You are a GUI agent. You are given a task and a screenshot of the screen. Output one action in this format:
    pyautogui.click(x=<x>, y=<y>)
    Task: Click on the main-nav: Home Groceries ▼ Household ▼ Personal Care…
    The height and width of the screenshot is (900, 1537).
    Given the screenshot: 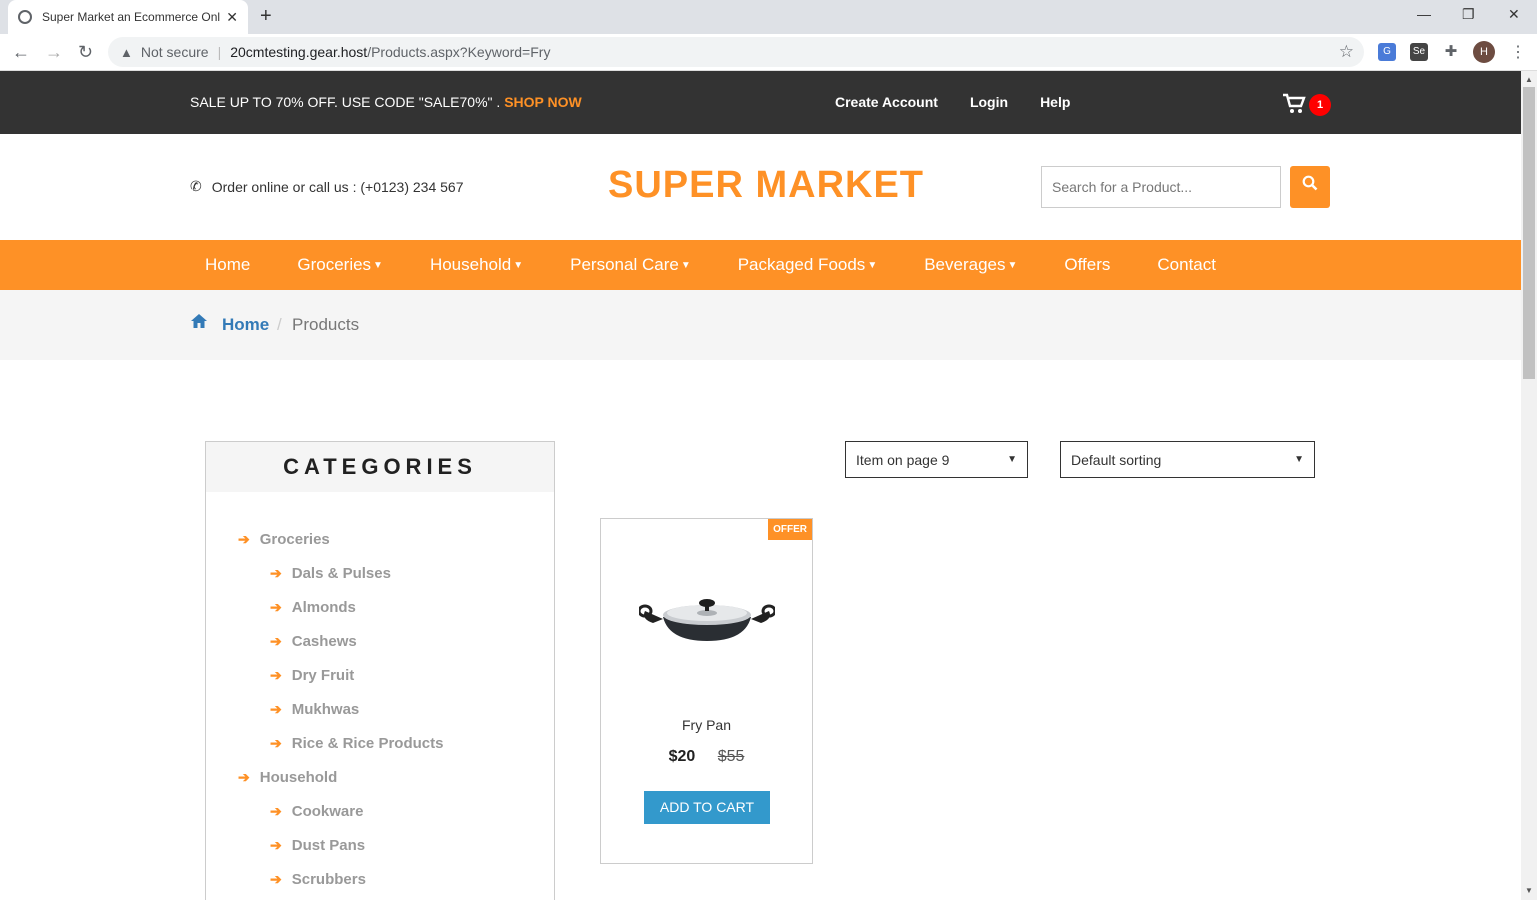 What is the action you would take?
    pyautogui.click(x=760, y=265)
    